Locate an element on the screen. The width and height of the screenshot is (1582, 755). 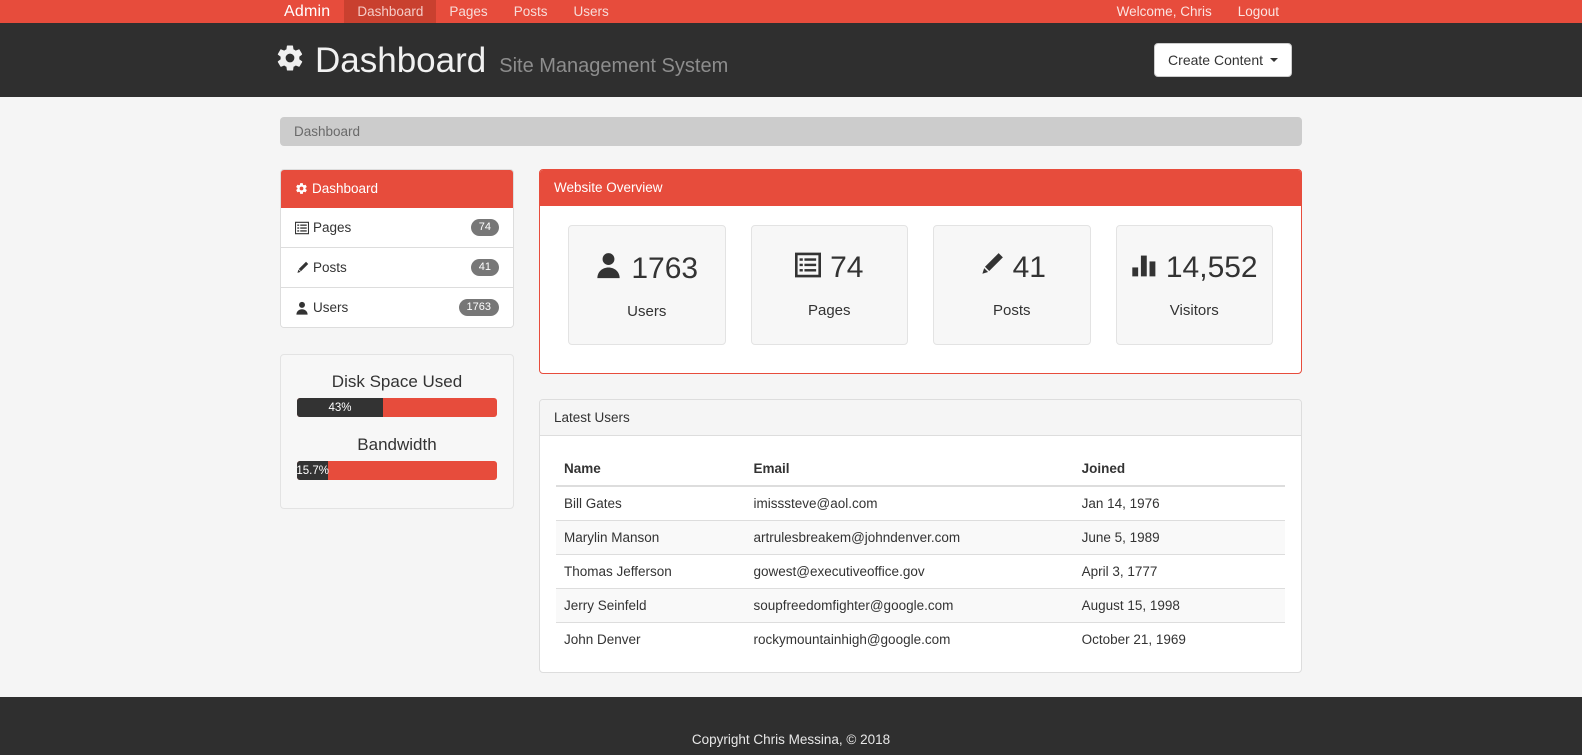
sidebar-nav-list: Dashboard Pages 74 Posts 41 Users 1763 is located at coordinates (397, 248).